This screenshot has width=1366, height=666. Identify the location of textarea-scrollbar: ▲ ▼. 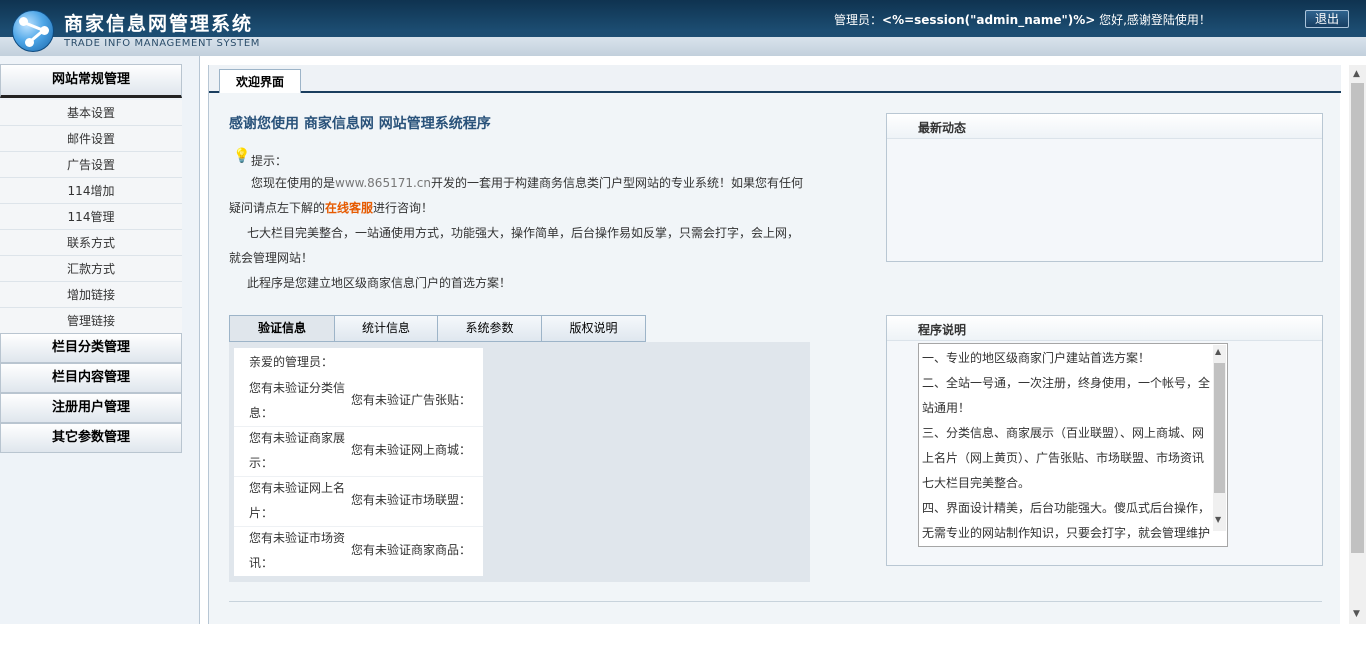
(1219, 438).